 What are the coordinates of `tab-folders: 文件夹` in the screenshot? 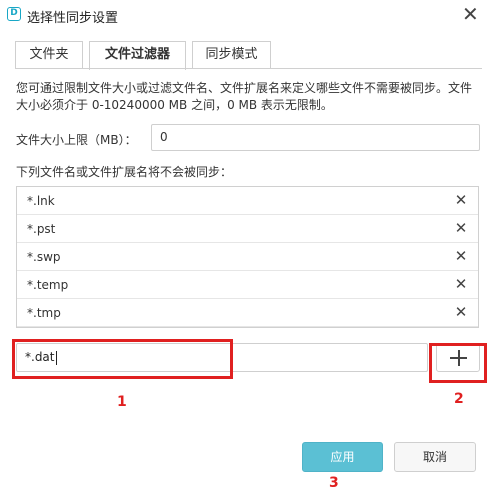 It's located at (49, 54).